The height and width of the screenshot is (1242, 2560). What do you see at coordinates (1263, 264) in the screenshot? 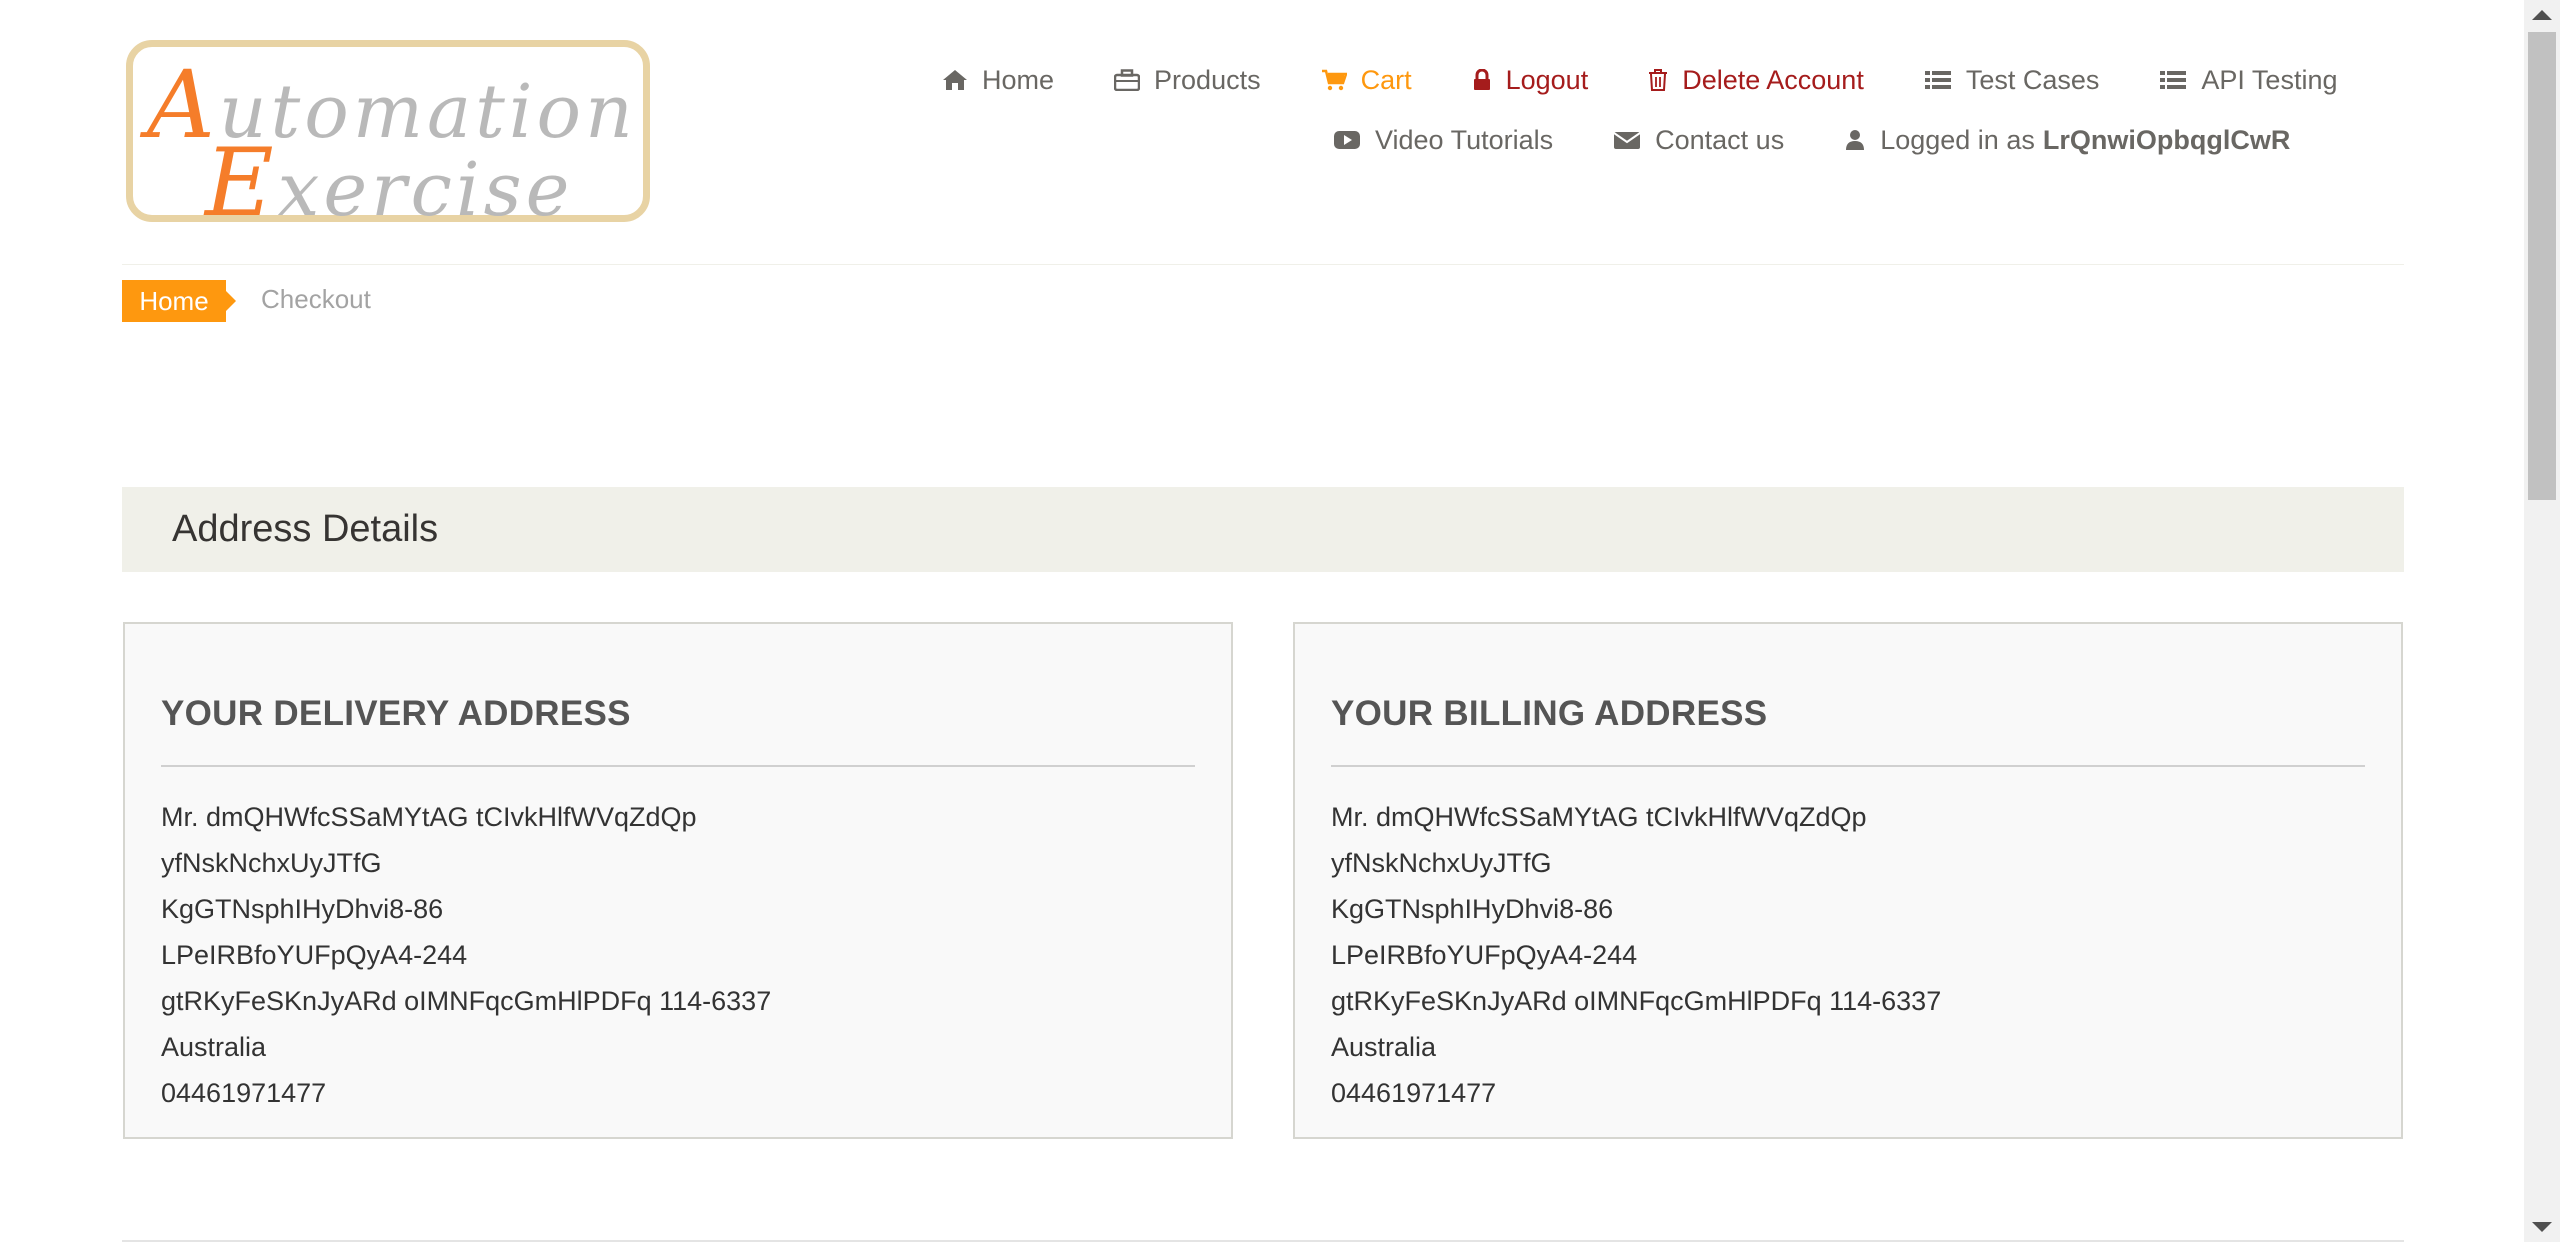
I see `header-divider` at bounding box center [1263, 264].